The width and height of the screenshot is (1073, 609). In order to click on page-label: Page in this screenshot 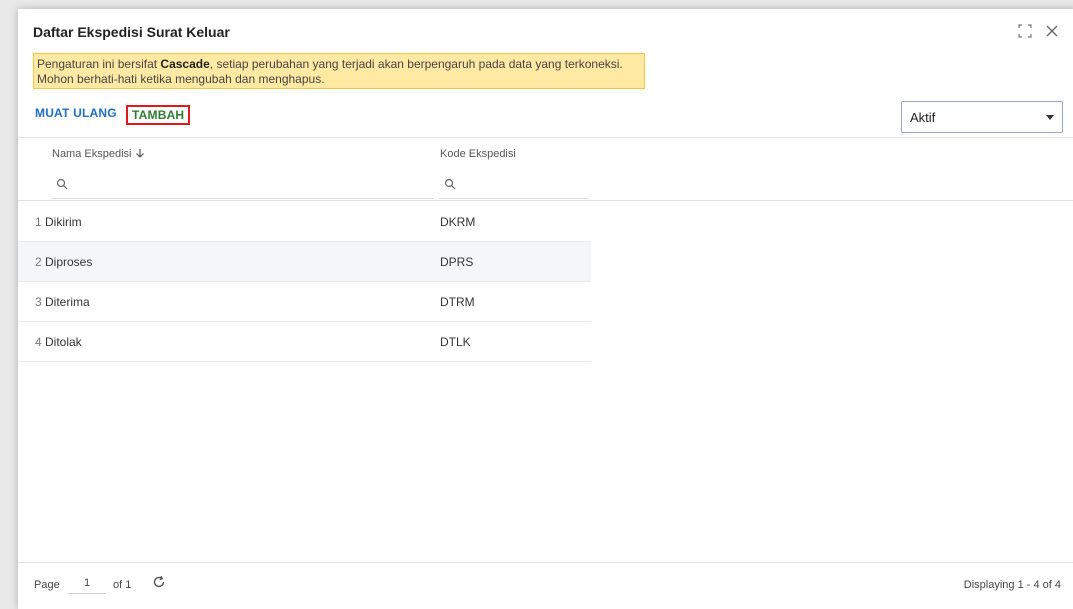, I will do `click(47, 585)`.